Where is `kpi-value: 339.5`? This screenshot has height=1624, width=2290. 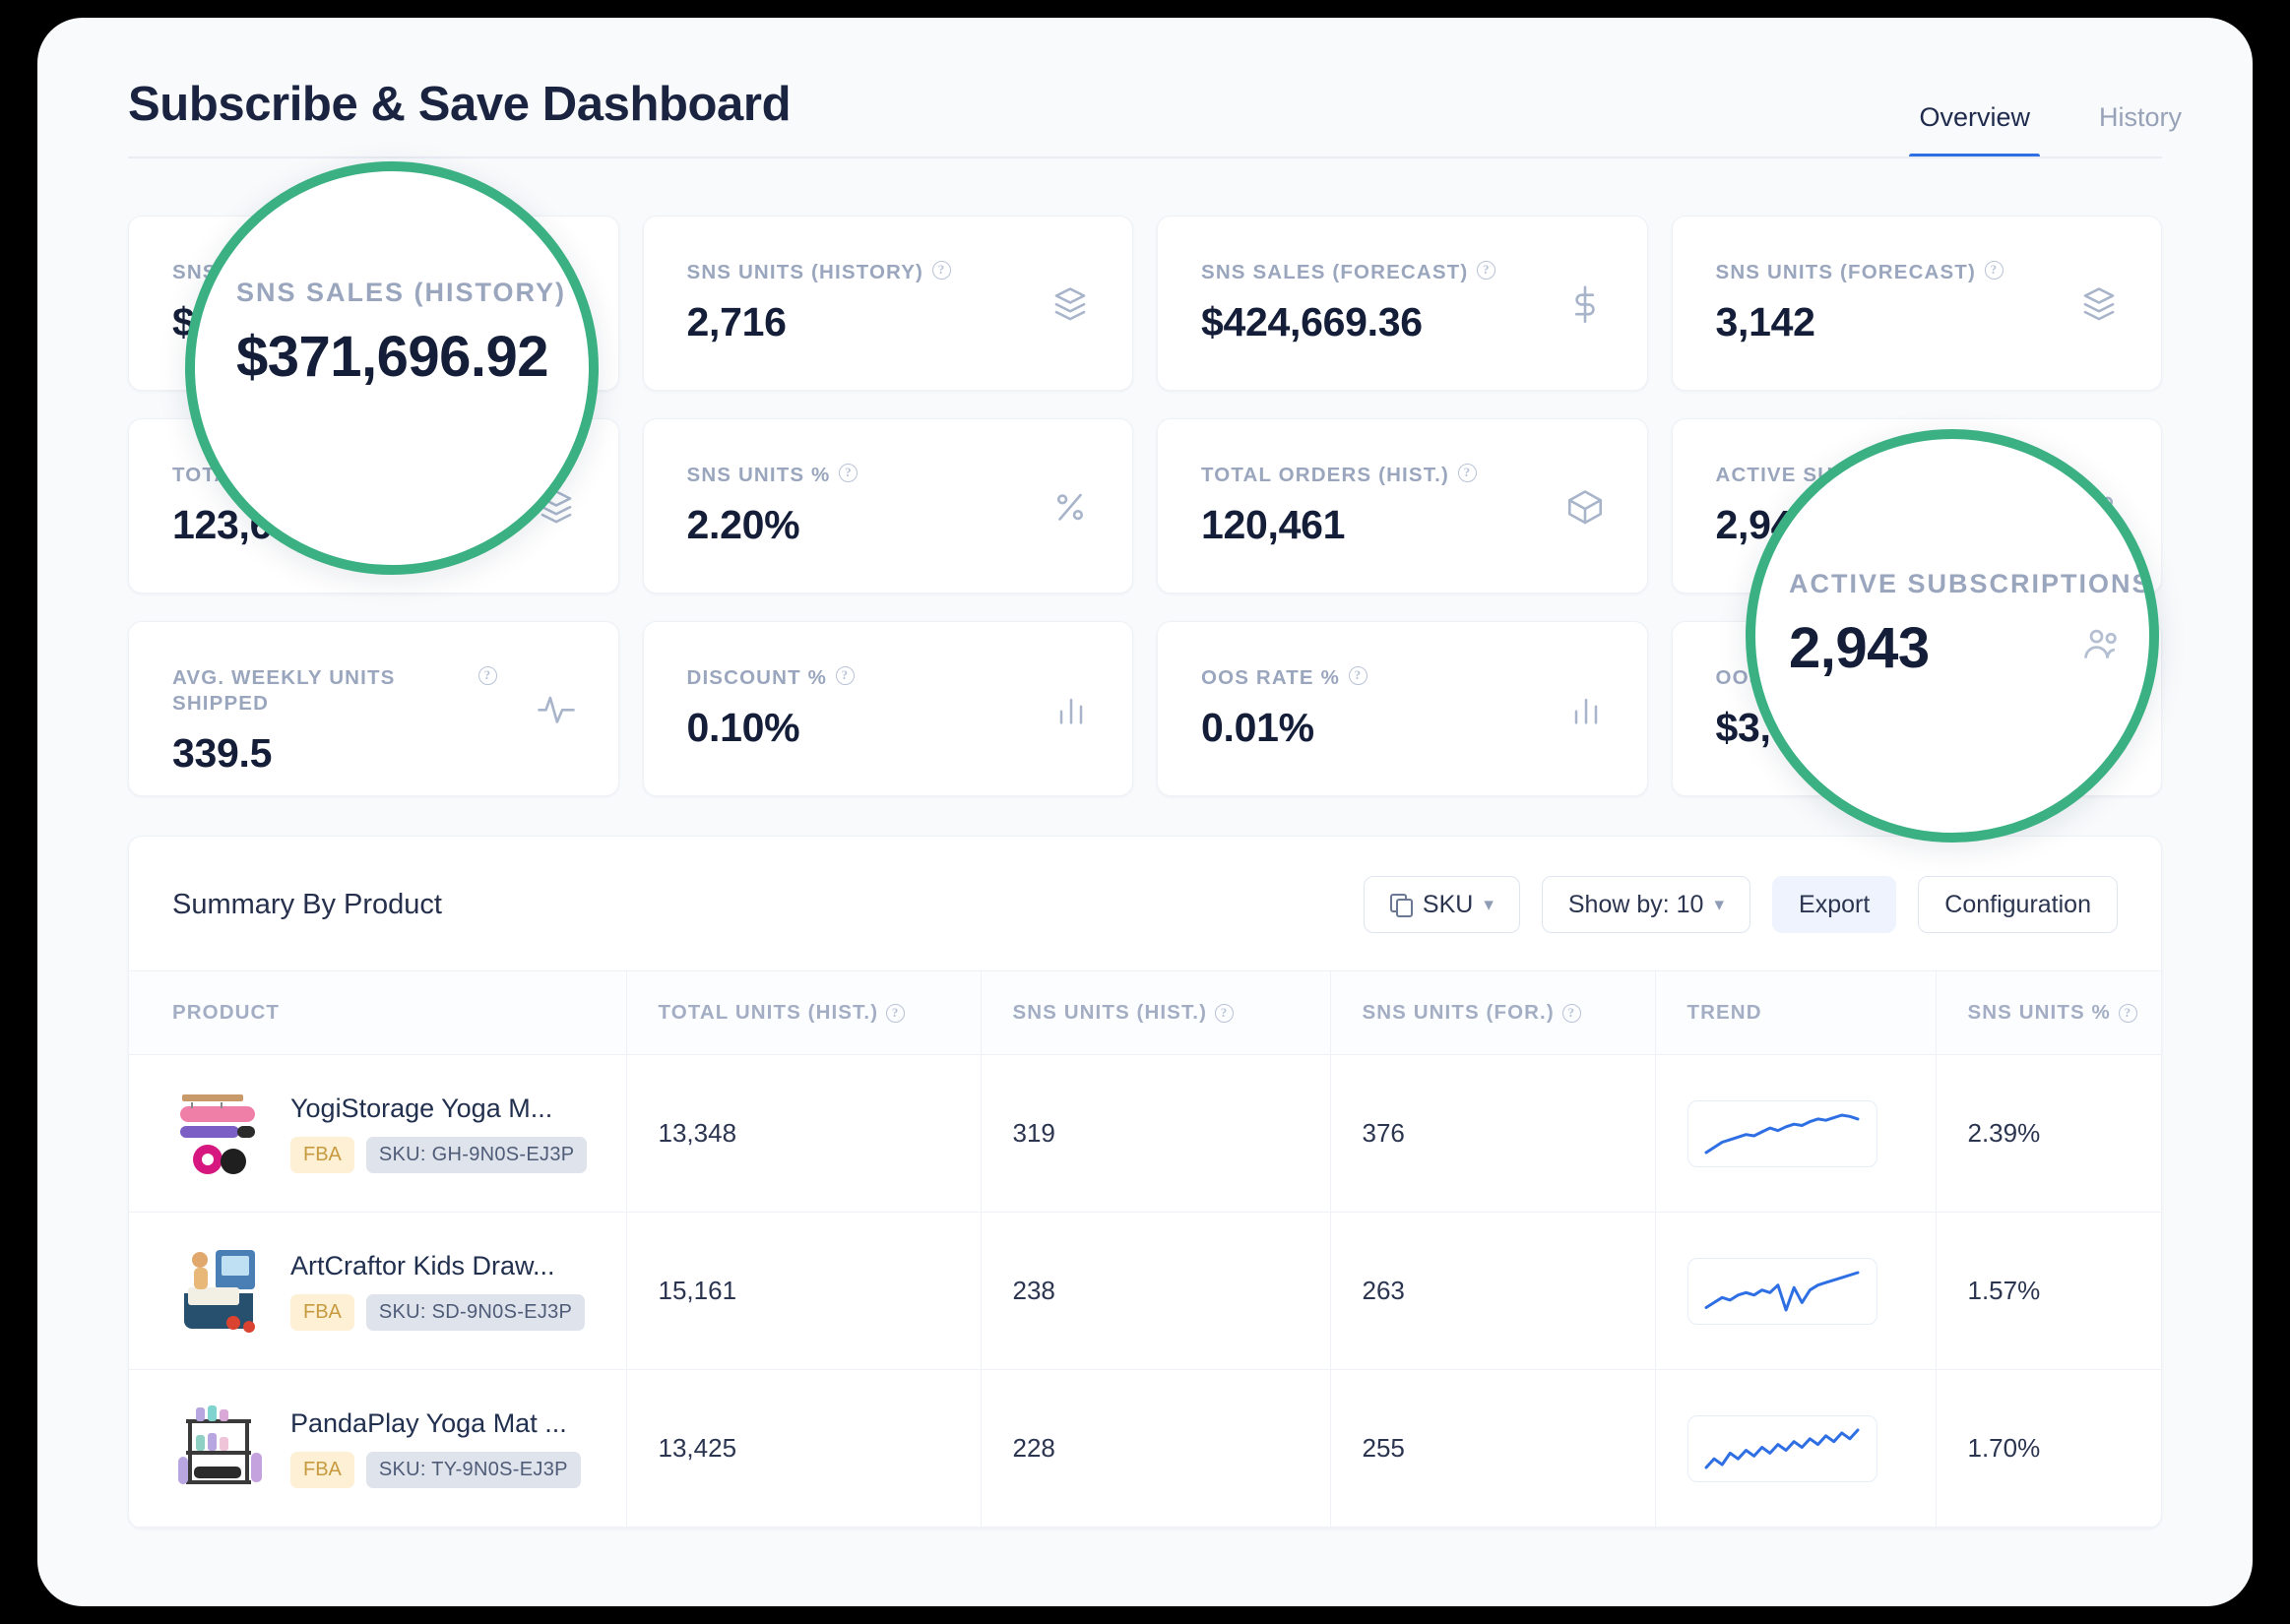 kpi-value: 339.5 is located at coordinates (222, 753).